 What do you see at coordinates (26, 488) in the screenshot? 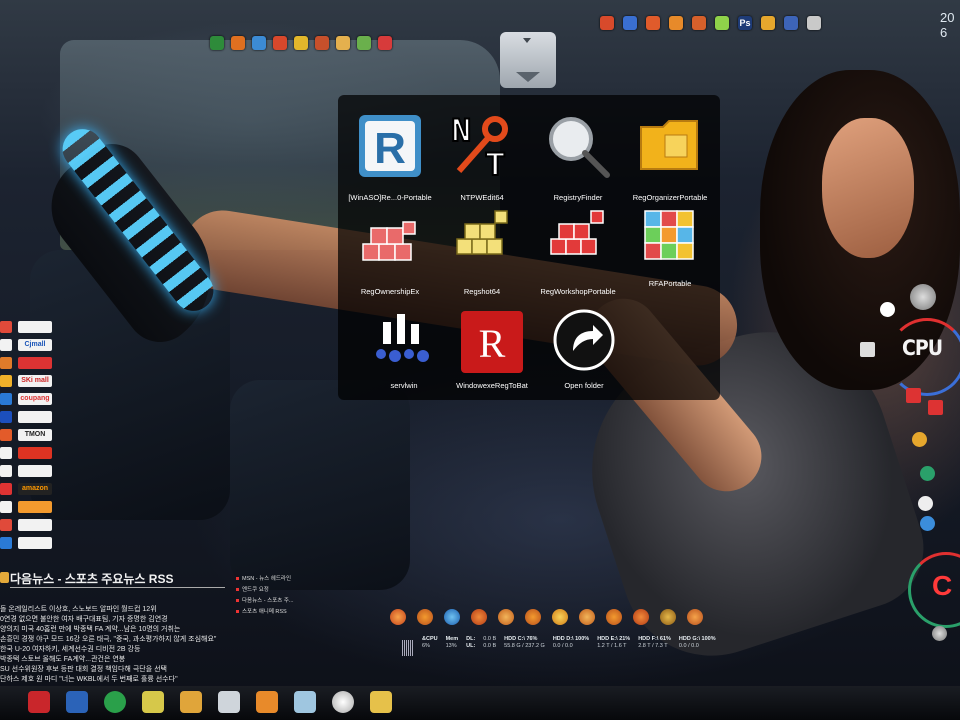
I see `site-row: amazon` at bounding box center [26, 488].